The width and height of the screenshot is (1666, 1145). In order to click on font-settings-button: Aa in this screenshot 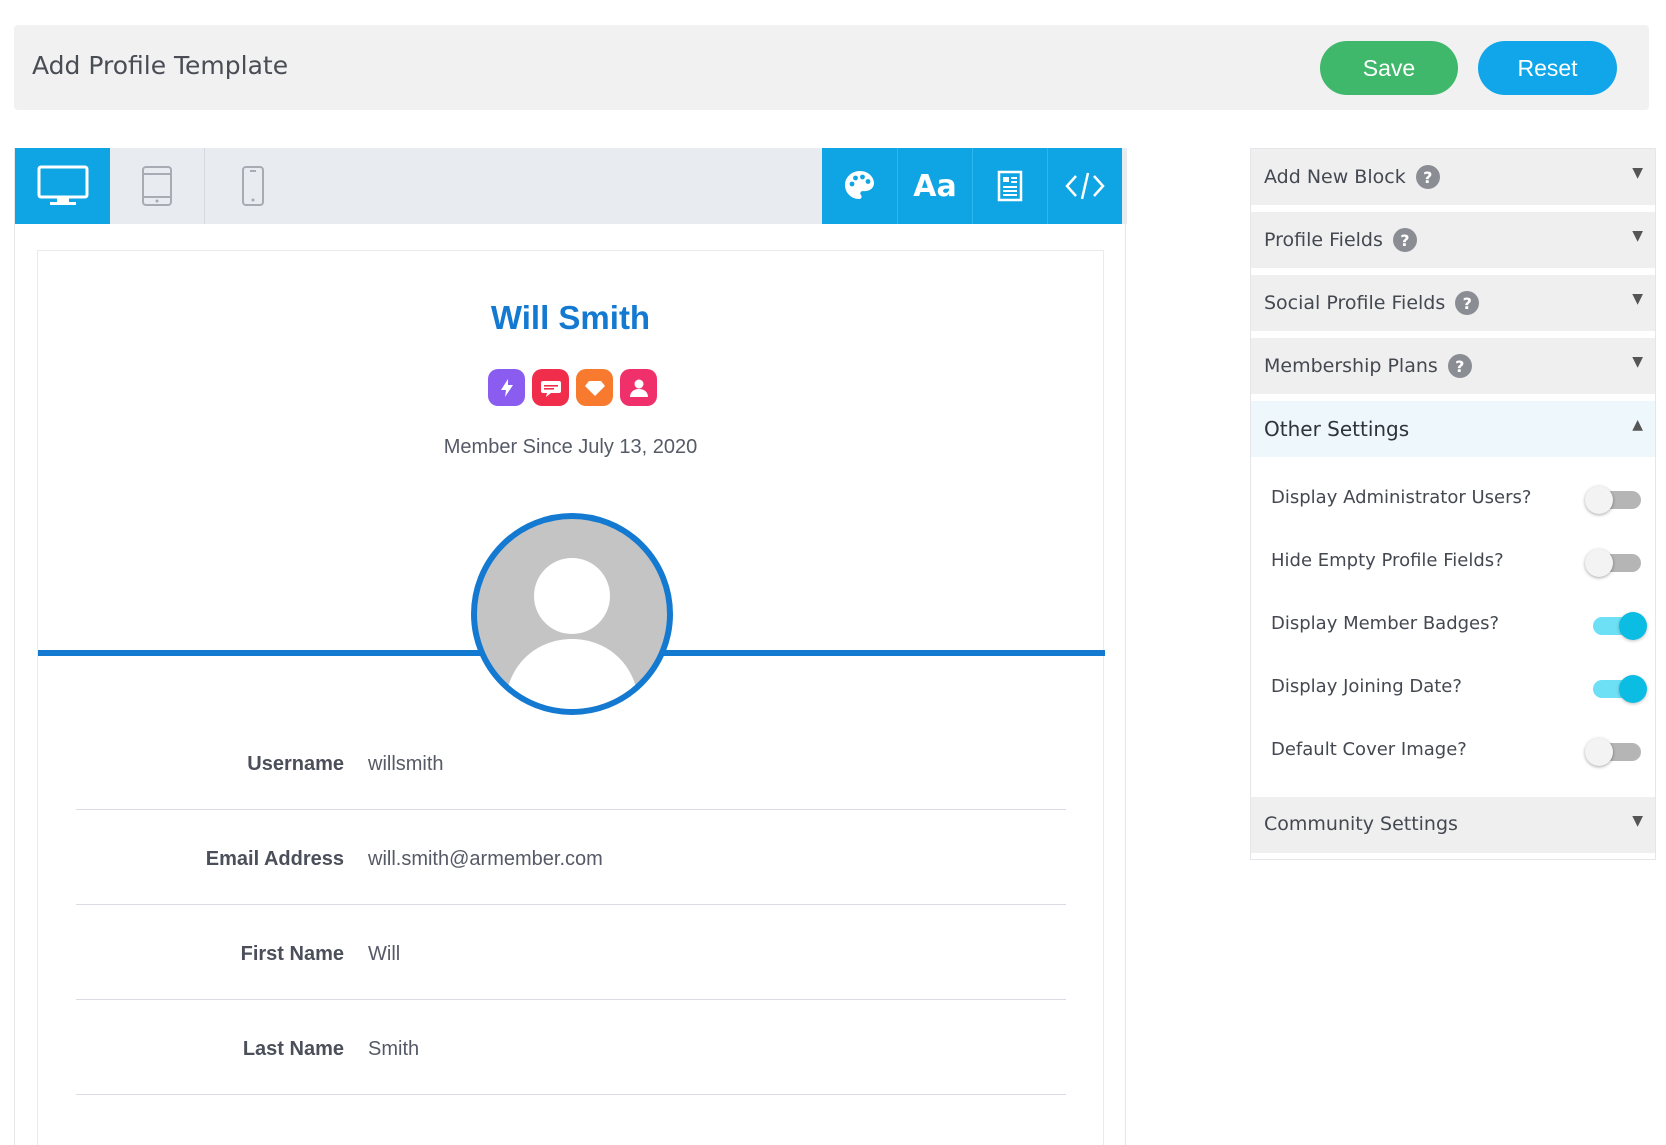, I will do `click(934, 186)`.